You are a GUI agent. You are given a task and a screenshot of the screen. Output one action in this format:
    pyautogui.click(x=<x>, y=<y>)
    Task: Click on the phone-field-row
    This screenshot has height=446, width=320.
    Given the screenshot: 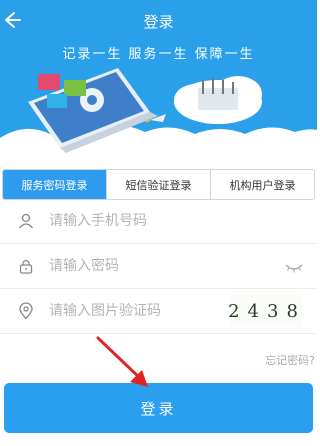 What is the action you would take?
    pyautogui.click(x=158, y=221)
    